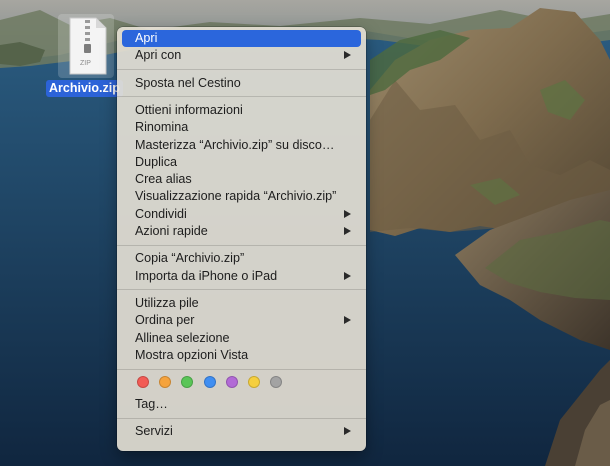 This screenshot has width=610, height=466. What do you see at coordinates (163, 179) in the screenshot?
I see `menu-item-label: Crea alias` at bounding box center [163, 179].